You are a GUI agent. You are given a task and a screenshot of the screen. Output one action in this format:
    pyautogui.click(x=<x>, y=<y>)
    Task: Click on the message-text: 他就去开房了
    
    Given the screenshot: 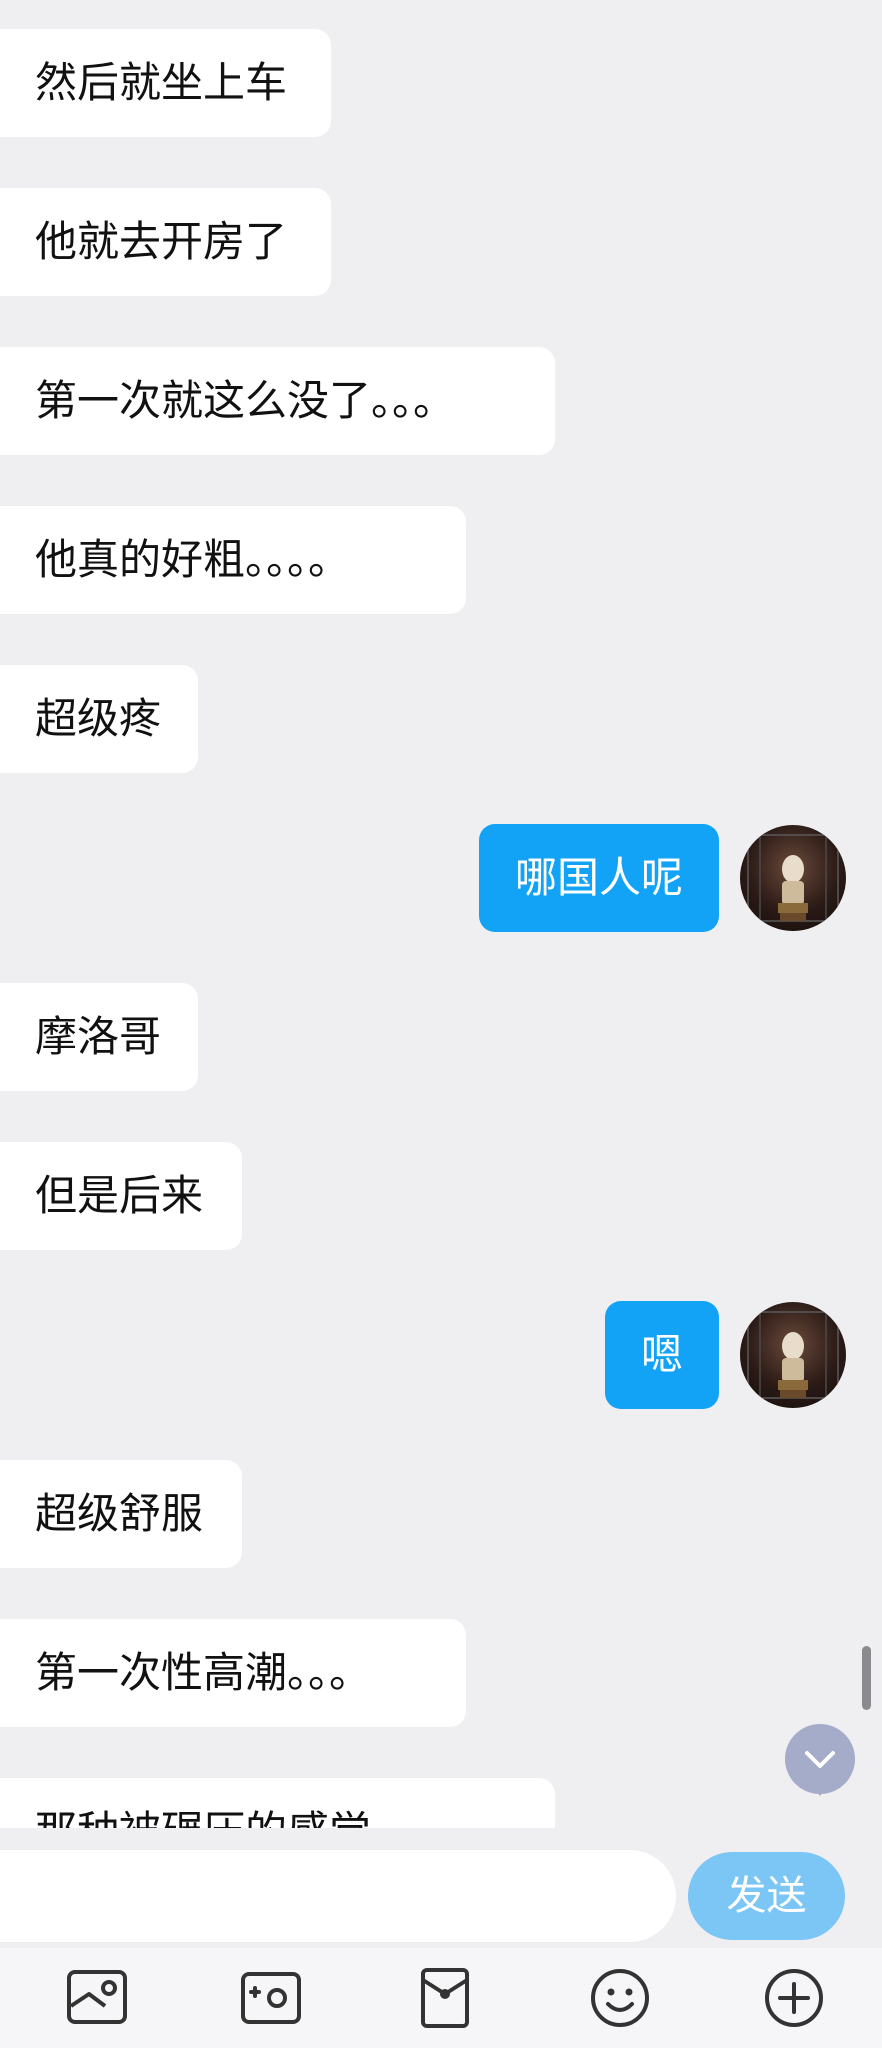 What is the action you would take?
    pyautogui.click(x=161, y=241)
    